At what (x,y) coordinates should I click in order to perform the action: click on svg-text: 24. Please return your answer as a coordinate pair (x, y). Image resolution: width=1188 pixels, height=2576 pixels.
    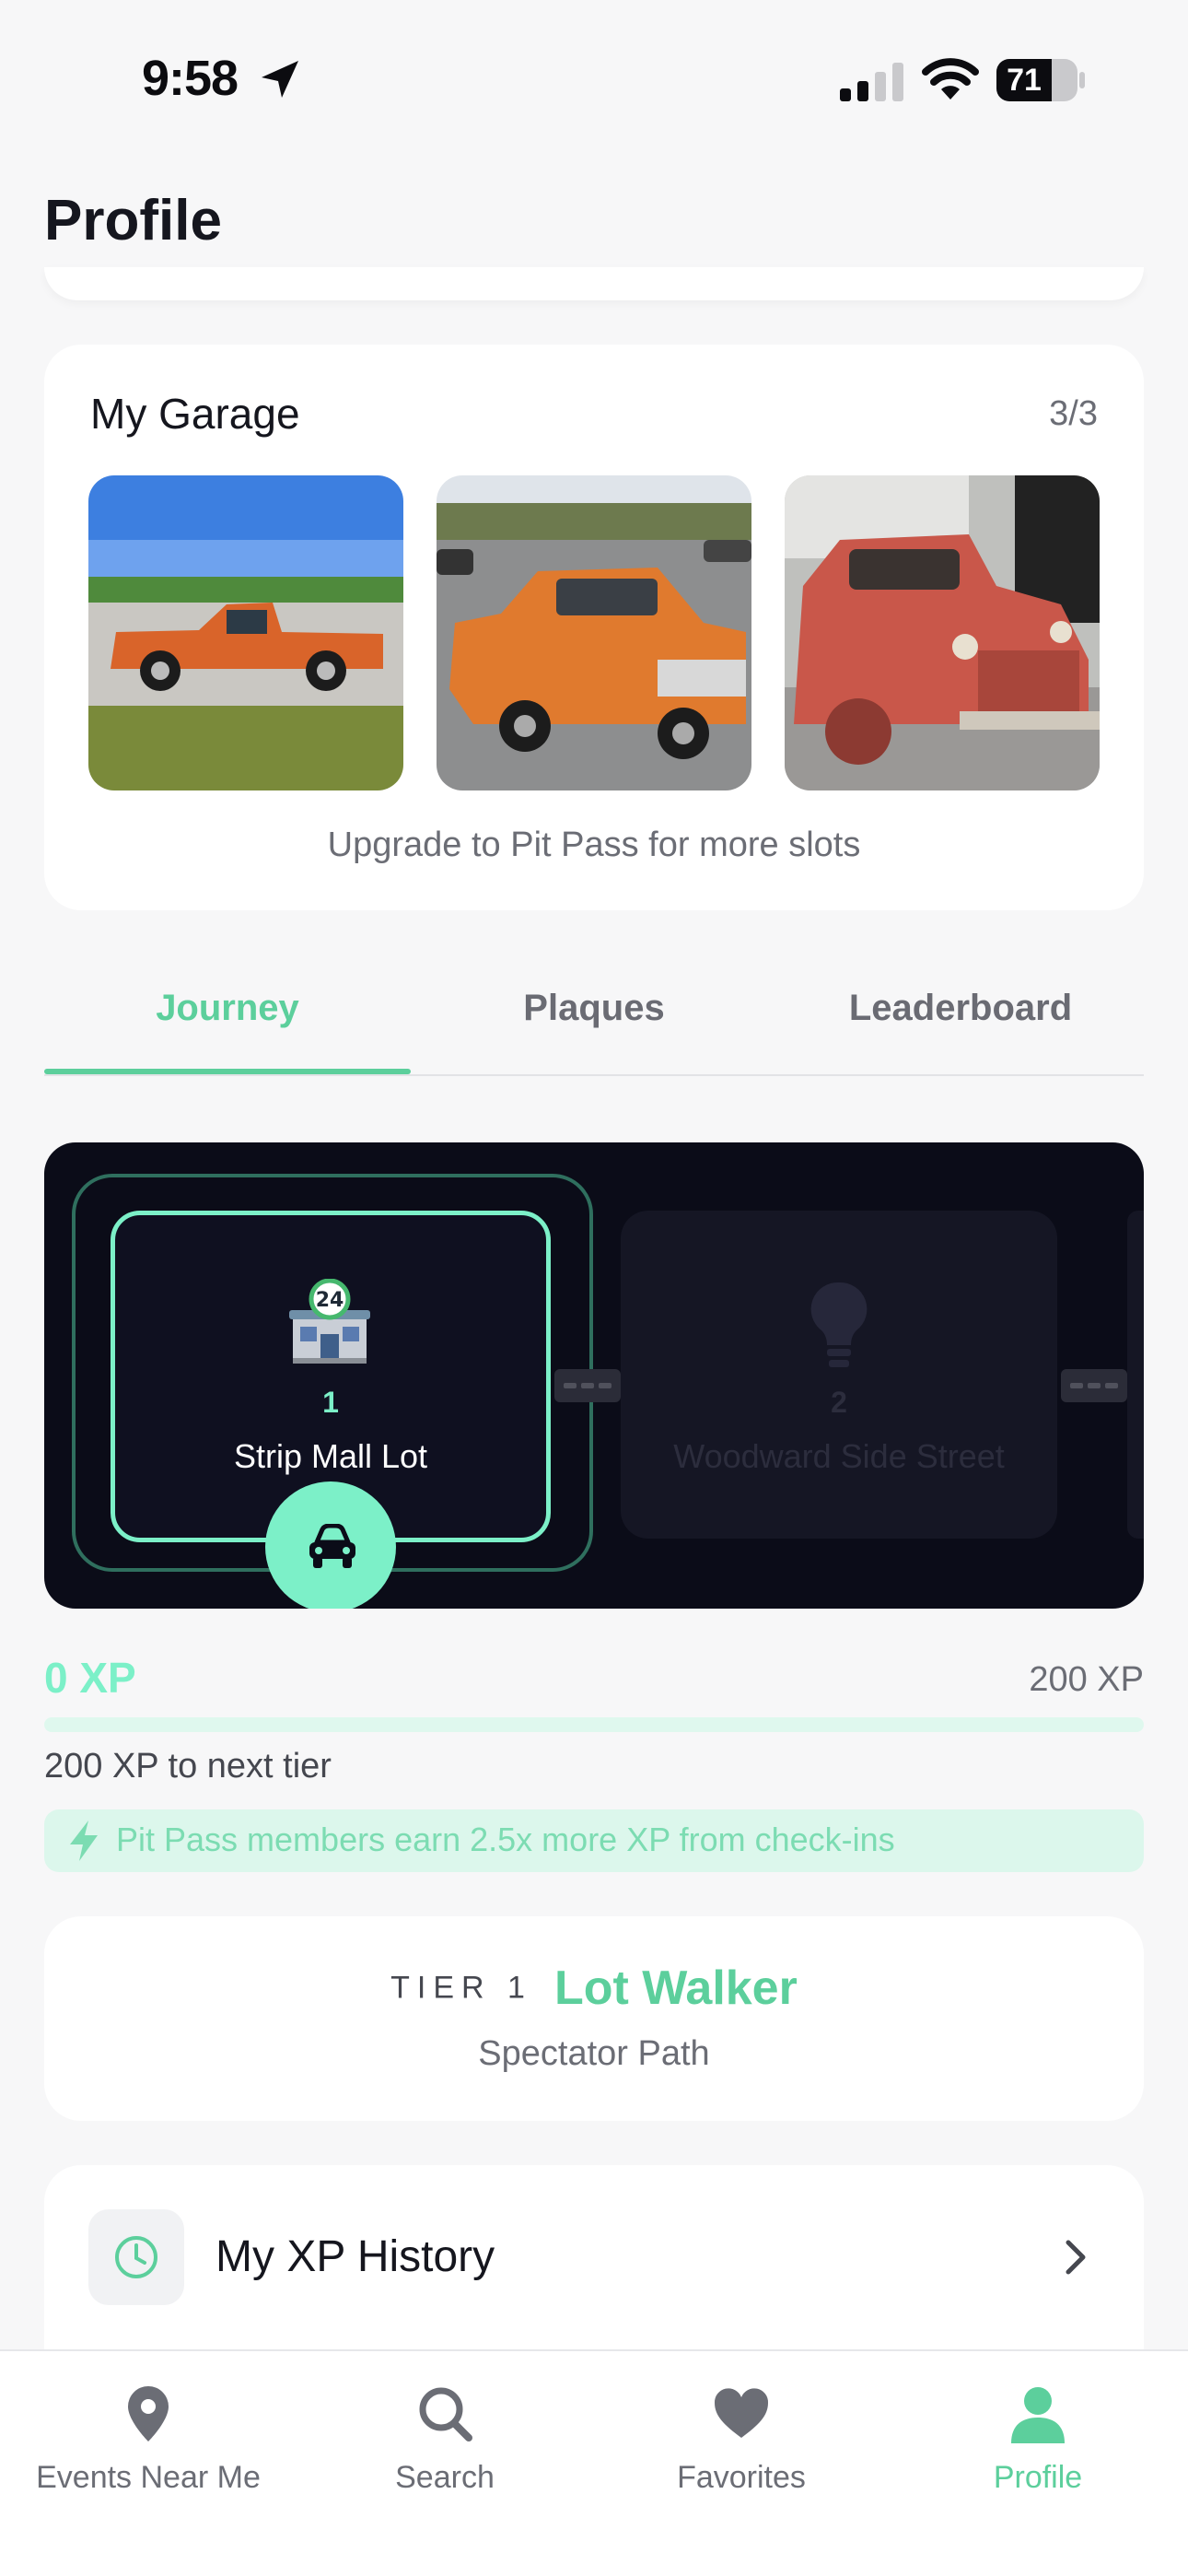
    Looking at the image, I should click on (330, 1300).